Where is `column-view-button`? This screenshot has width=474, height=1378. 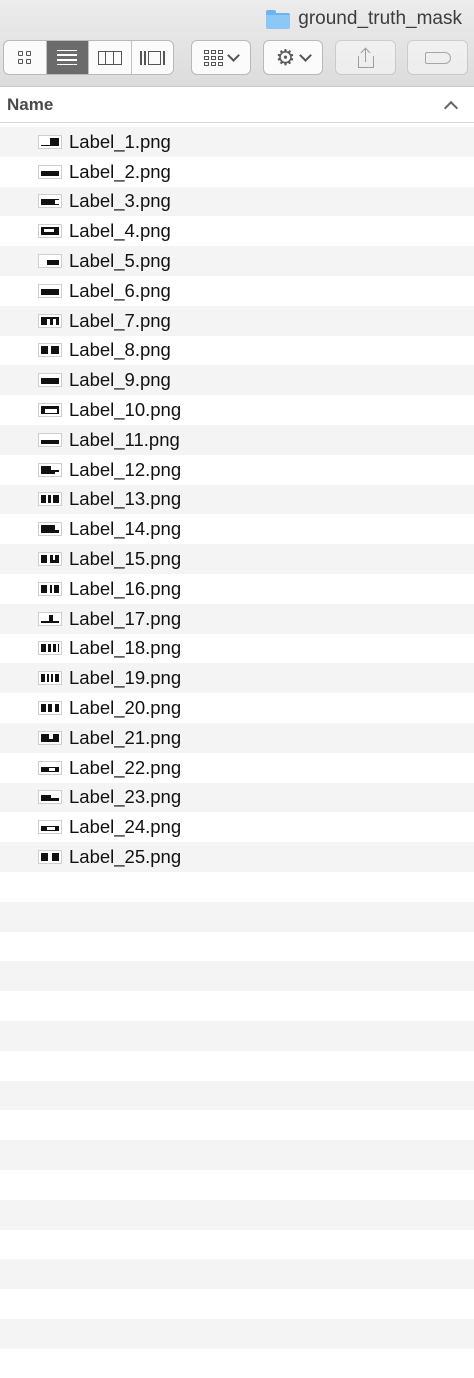 column-view-button is located at coordinates (110, 57).